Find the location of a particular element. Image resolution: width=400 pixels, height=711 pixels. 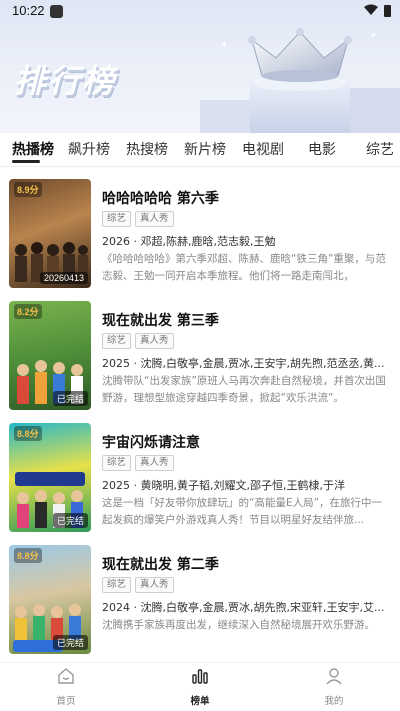

item-meta: 2025 · 黄晓明,黄子韬,刘耀文,邵子恒,王鹤棣,于洋 is located at coordinates (223, 485).